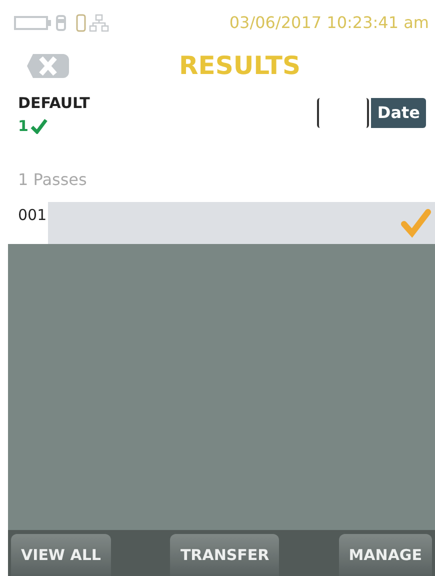 The image size is (435, 576). Describe the element at coordinates (81, 23) in the screenshot. I see `phone-icon` at that location.